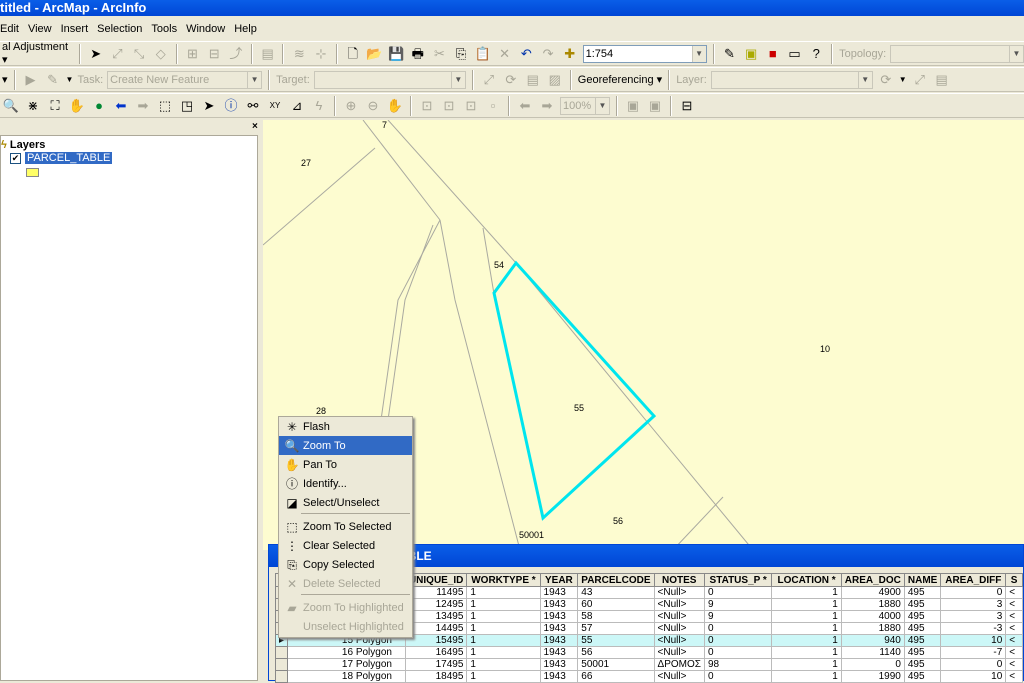  I want to click on fixed-zoom-out-icon: ⛶, so click(55, 106).